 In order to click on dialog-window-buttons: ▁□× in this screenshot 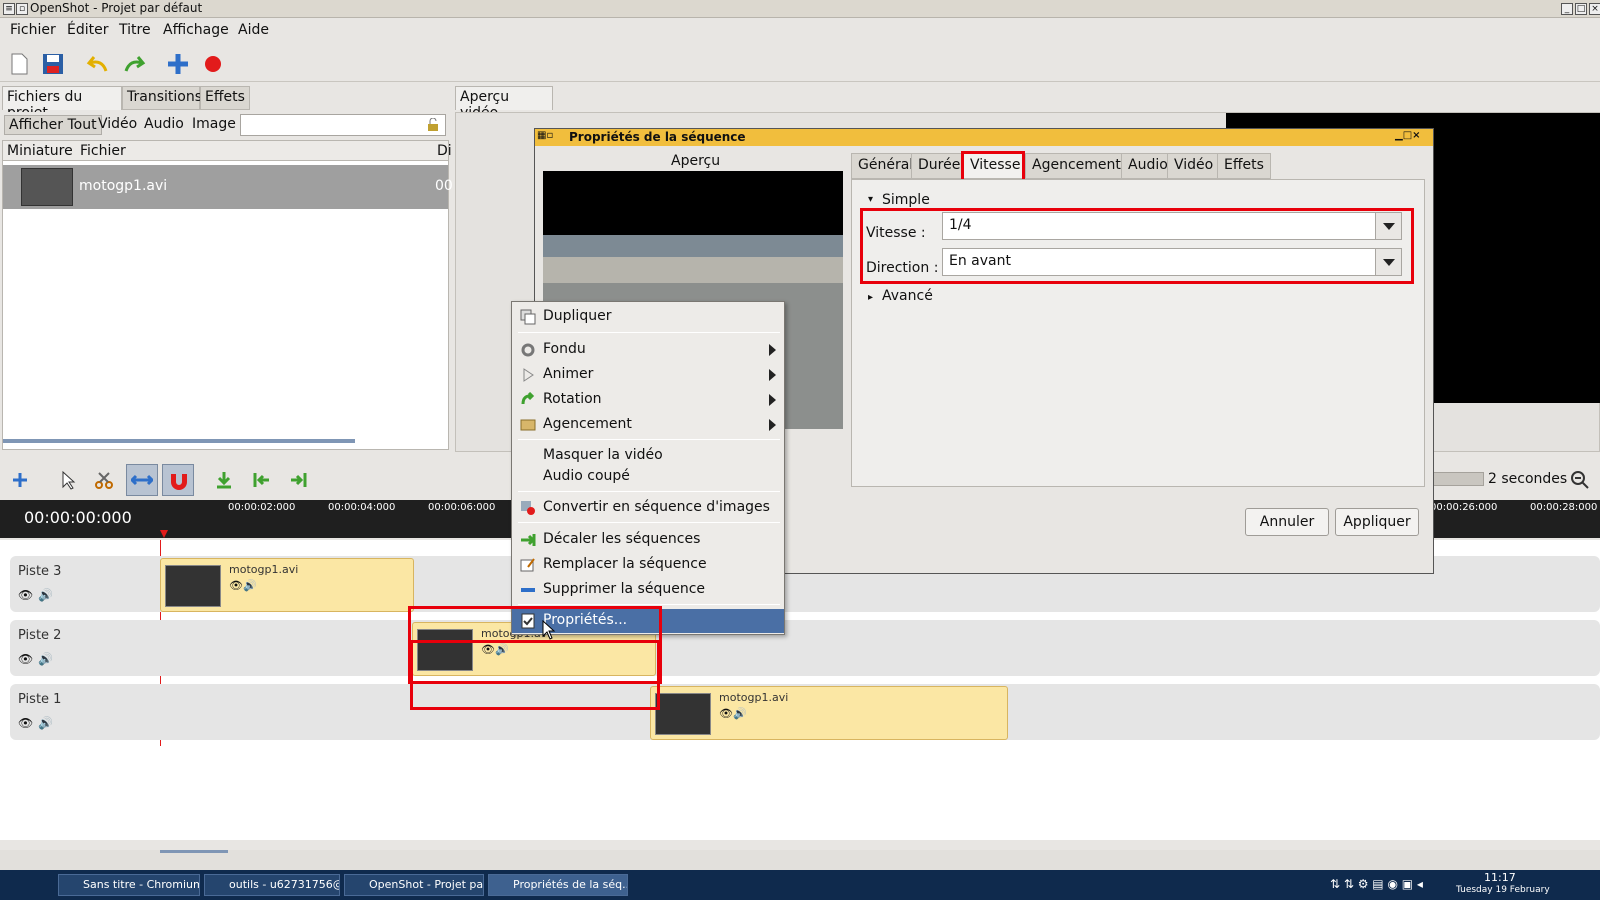, I will do `click(1408, 135)`.